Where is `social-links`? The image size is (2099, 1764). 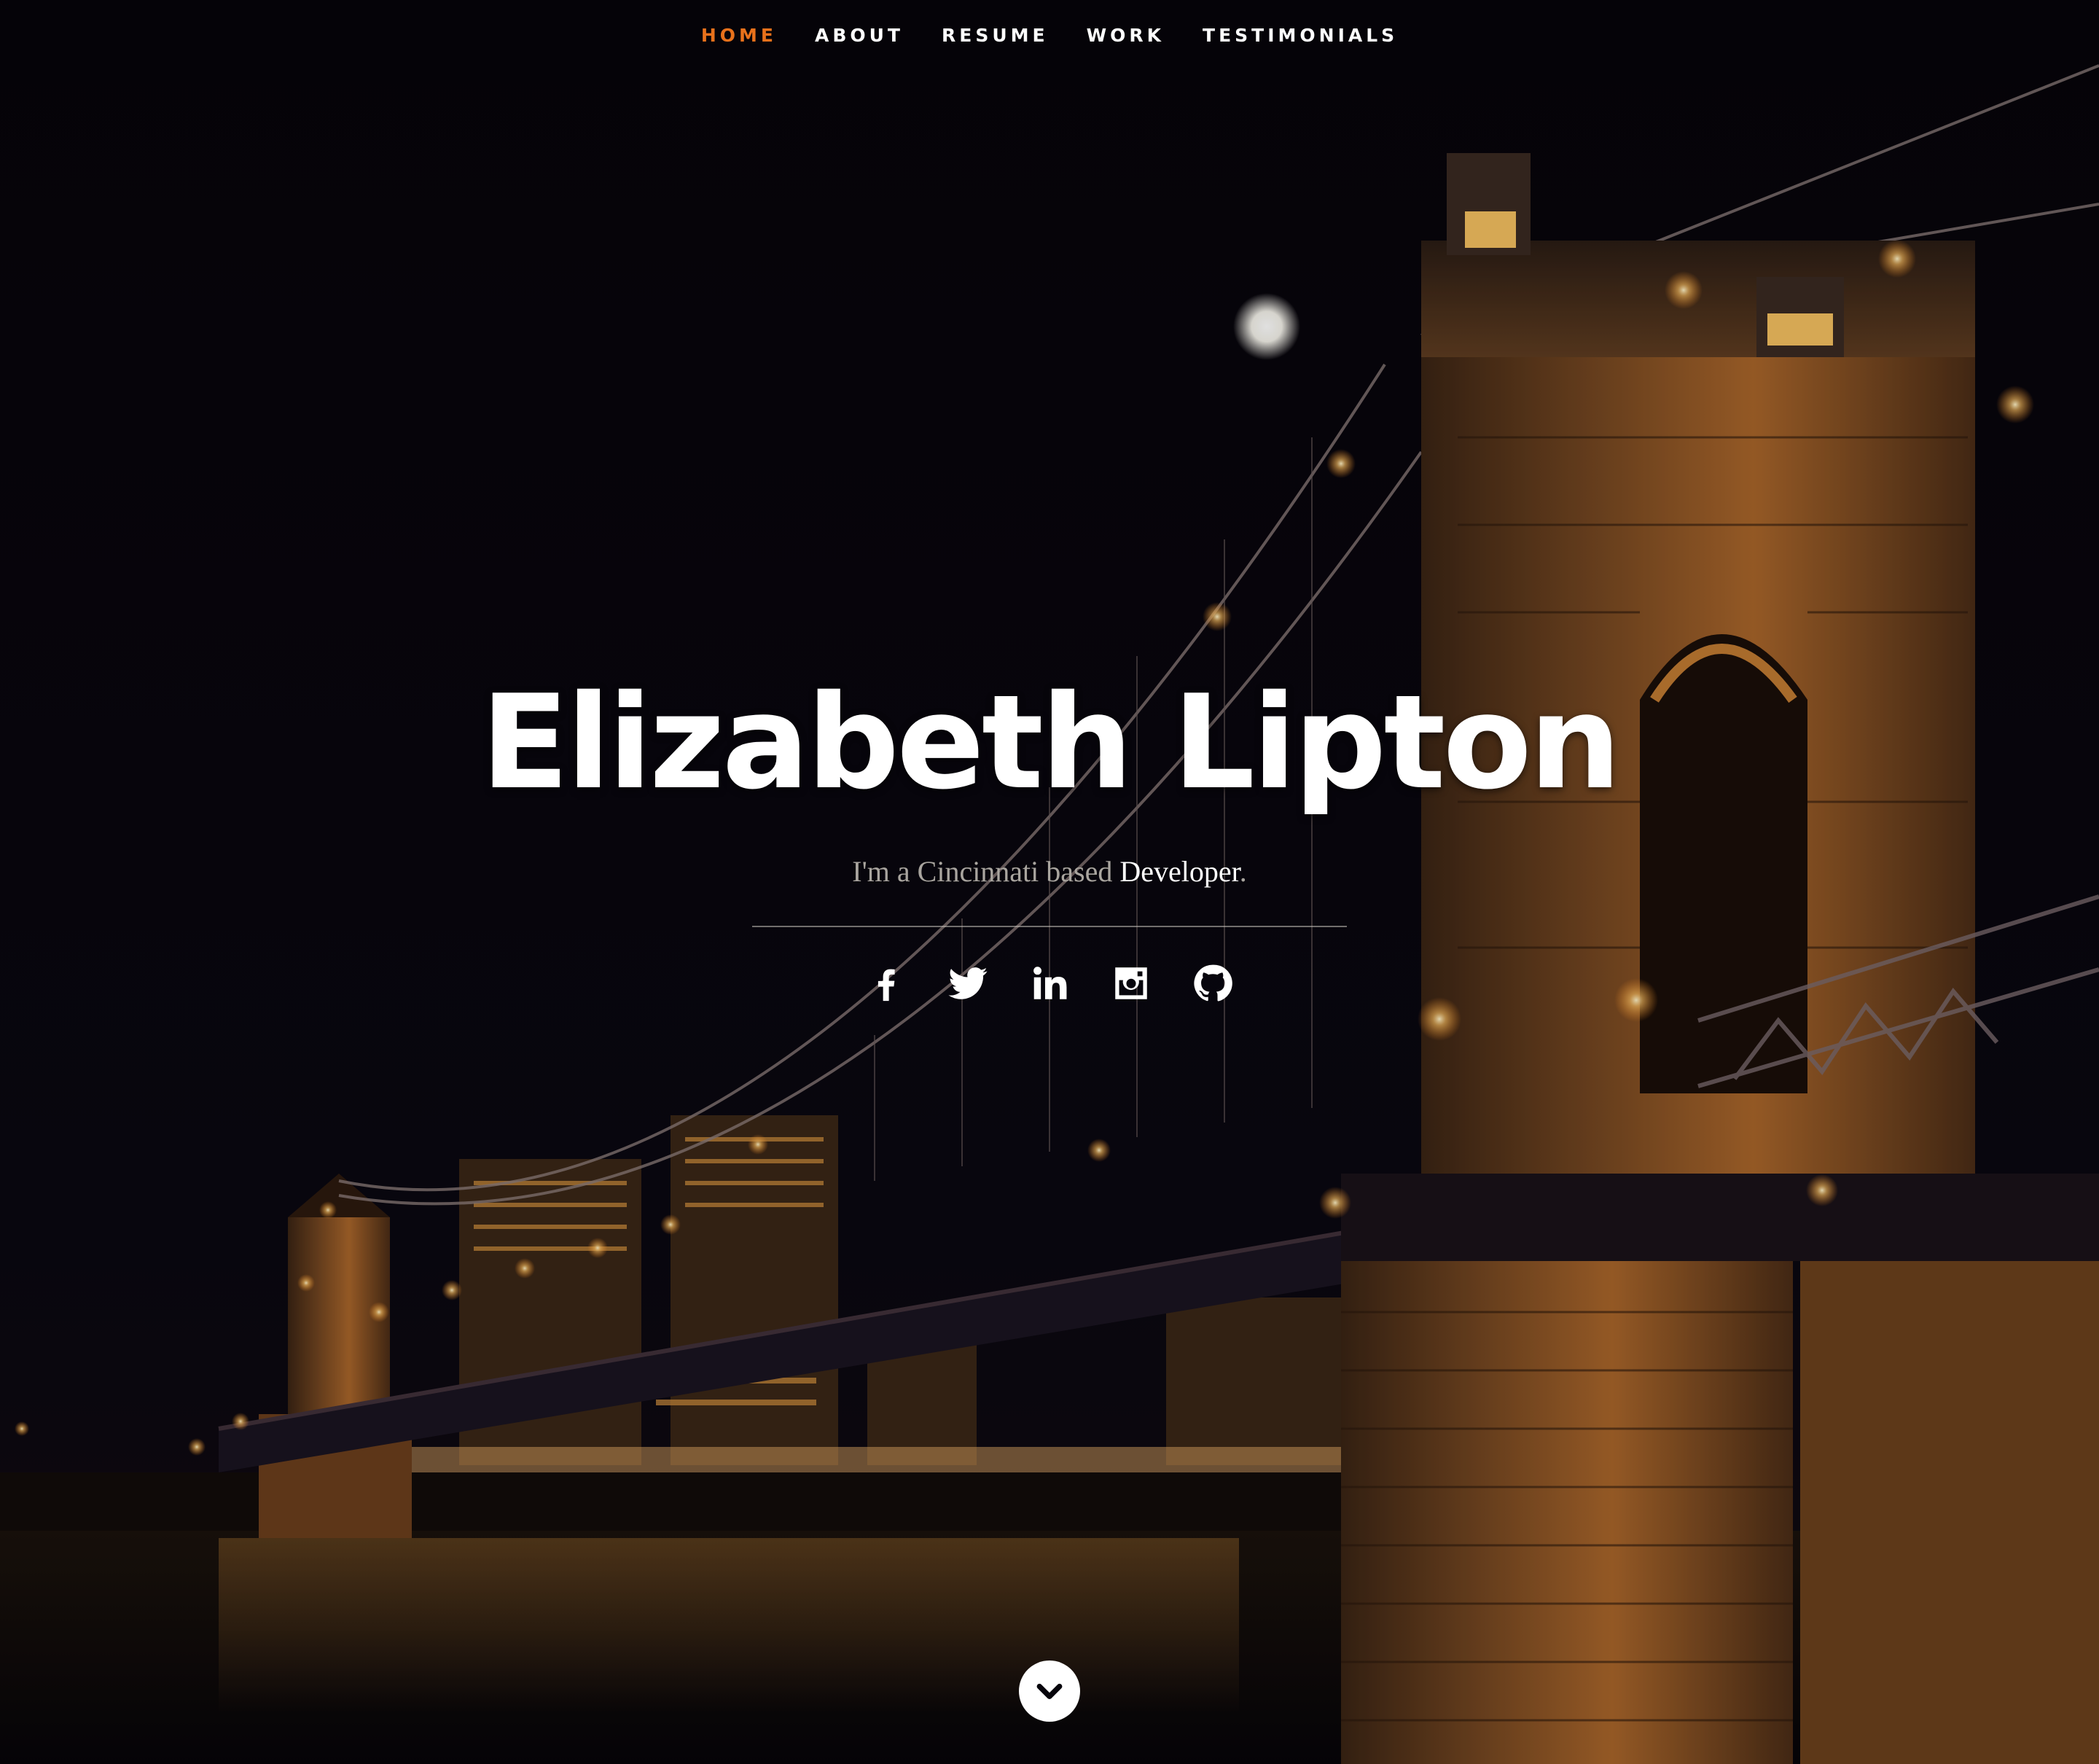
social-links is located at coordinates (1049, 984).